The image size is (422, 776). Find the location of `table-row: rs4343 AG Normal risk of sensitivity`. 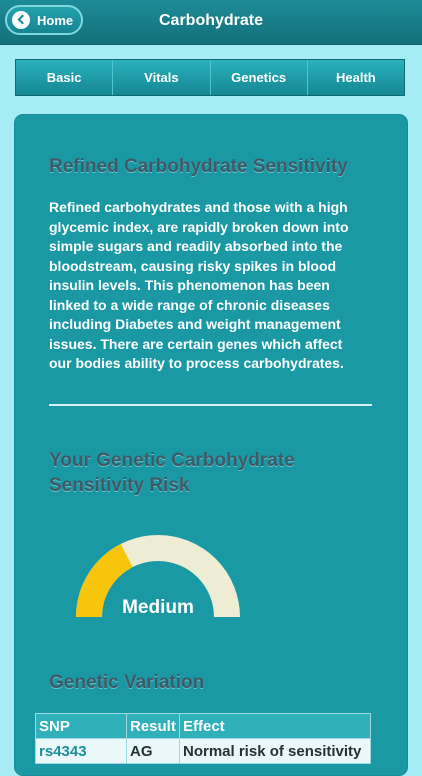

table-row: rs4343 AG Normal risk of sensitivity is located at coordinates (203, 751).